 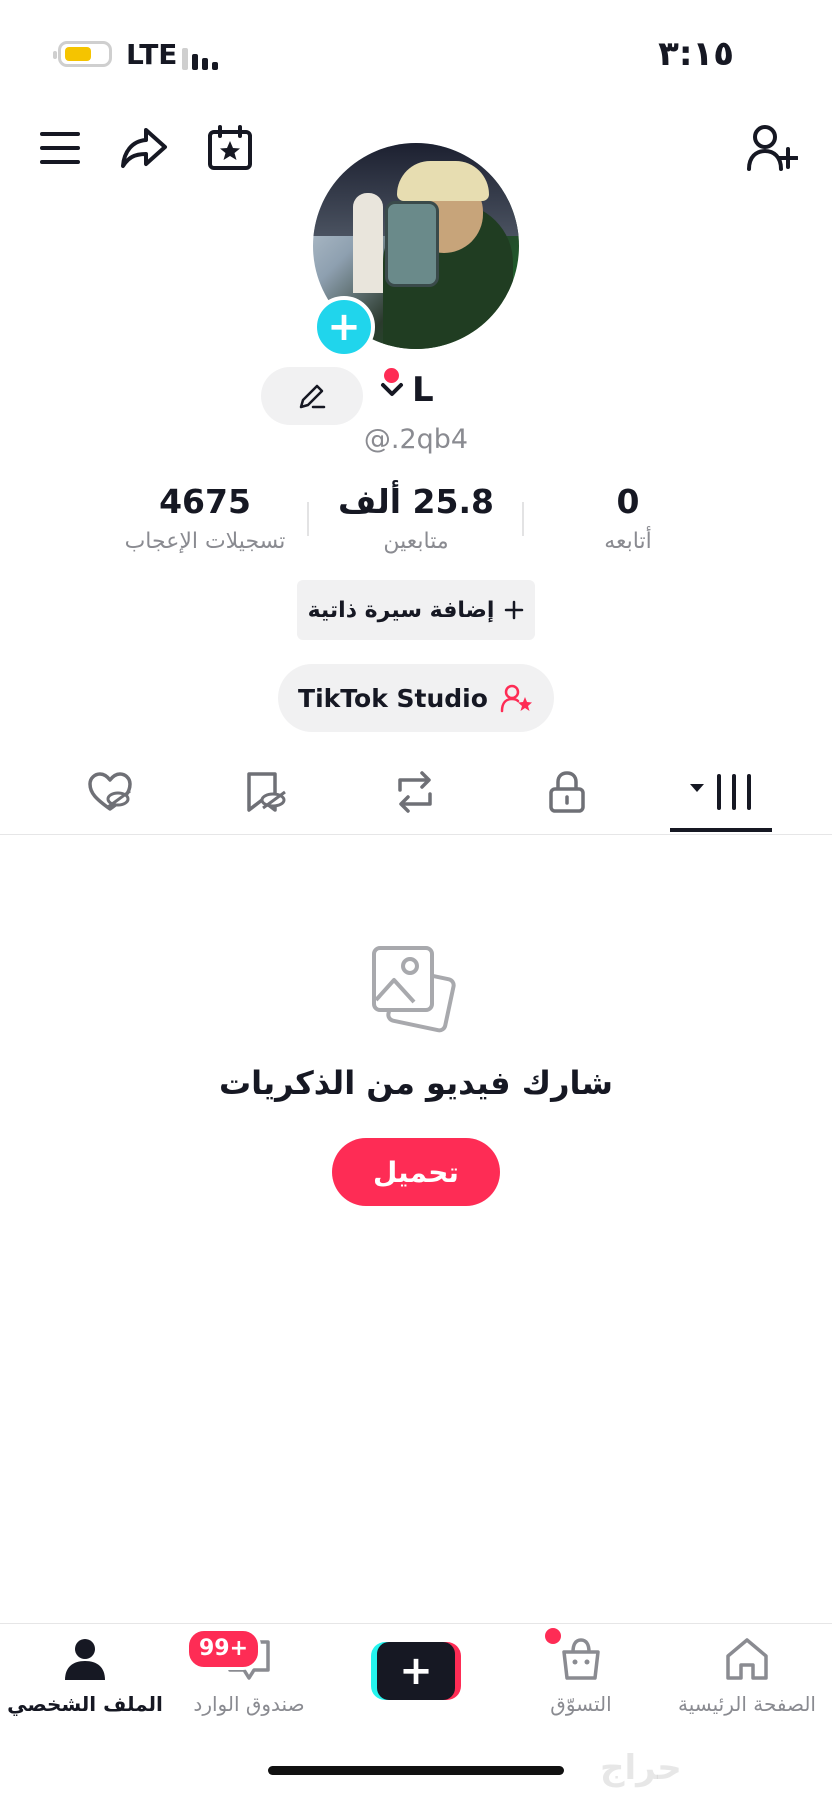 I want to click on nav-divider, so click(x=416, y=1623).